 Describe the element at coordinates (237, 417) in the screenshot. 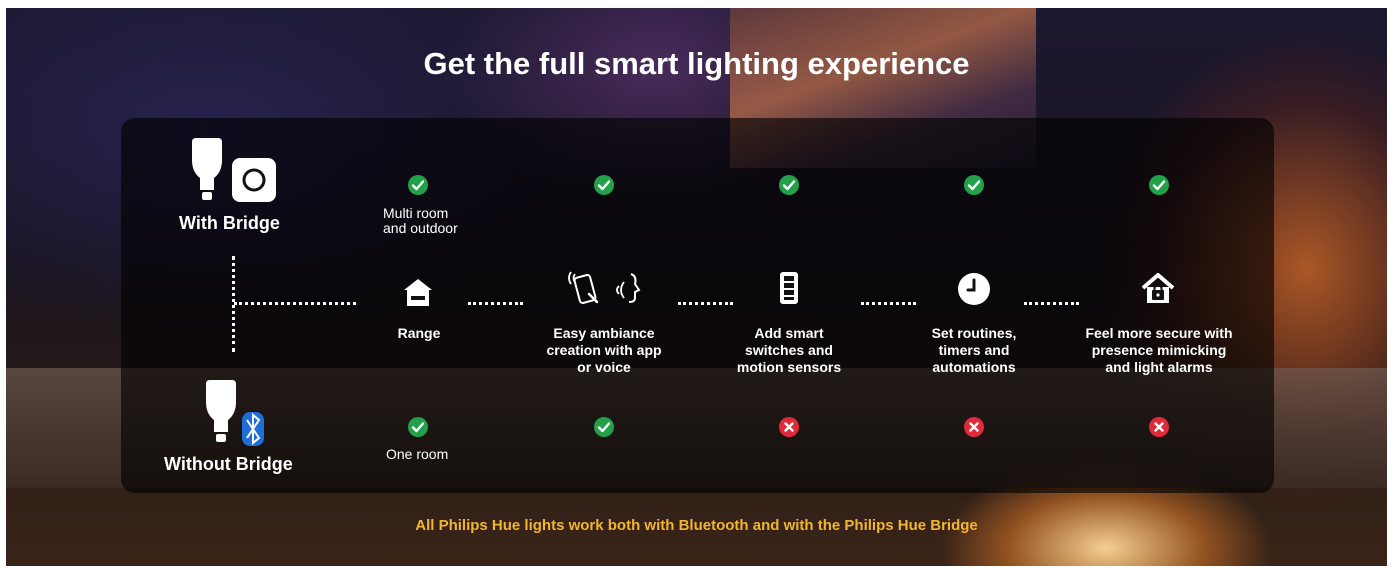

I see `bulb-bluetooth-icon` at that location.